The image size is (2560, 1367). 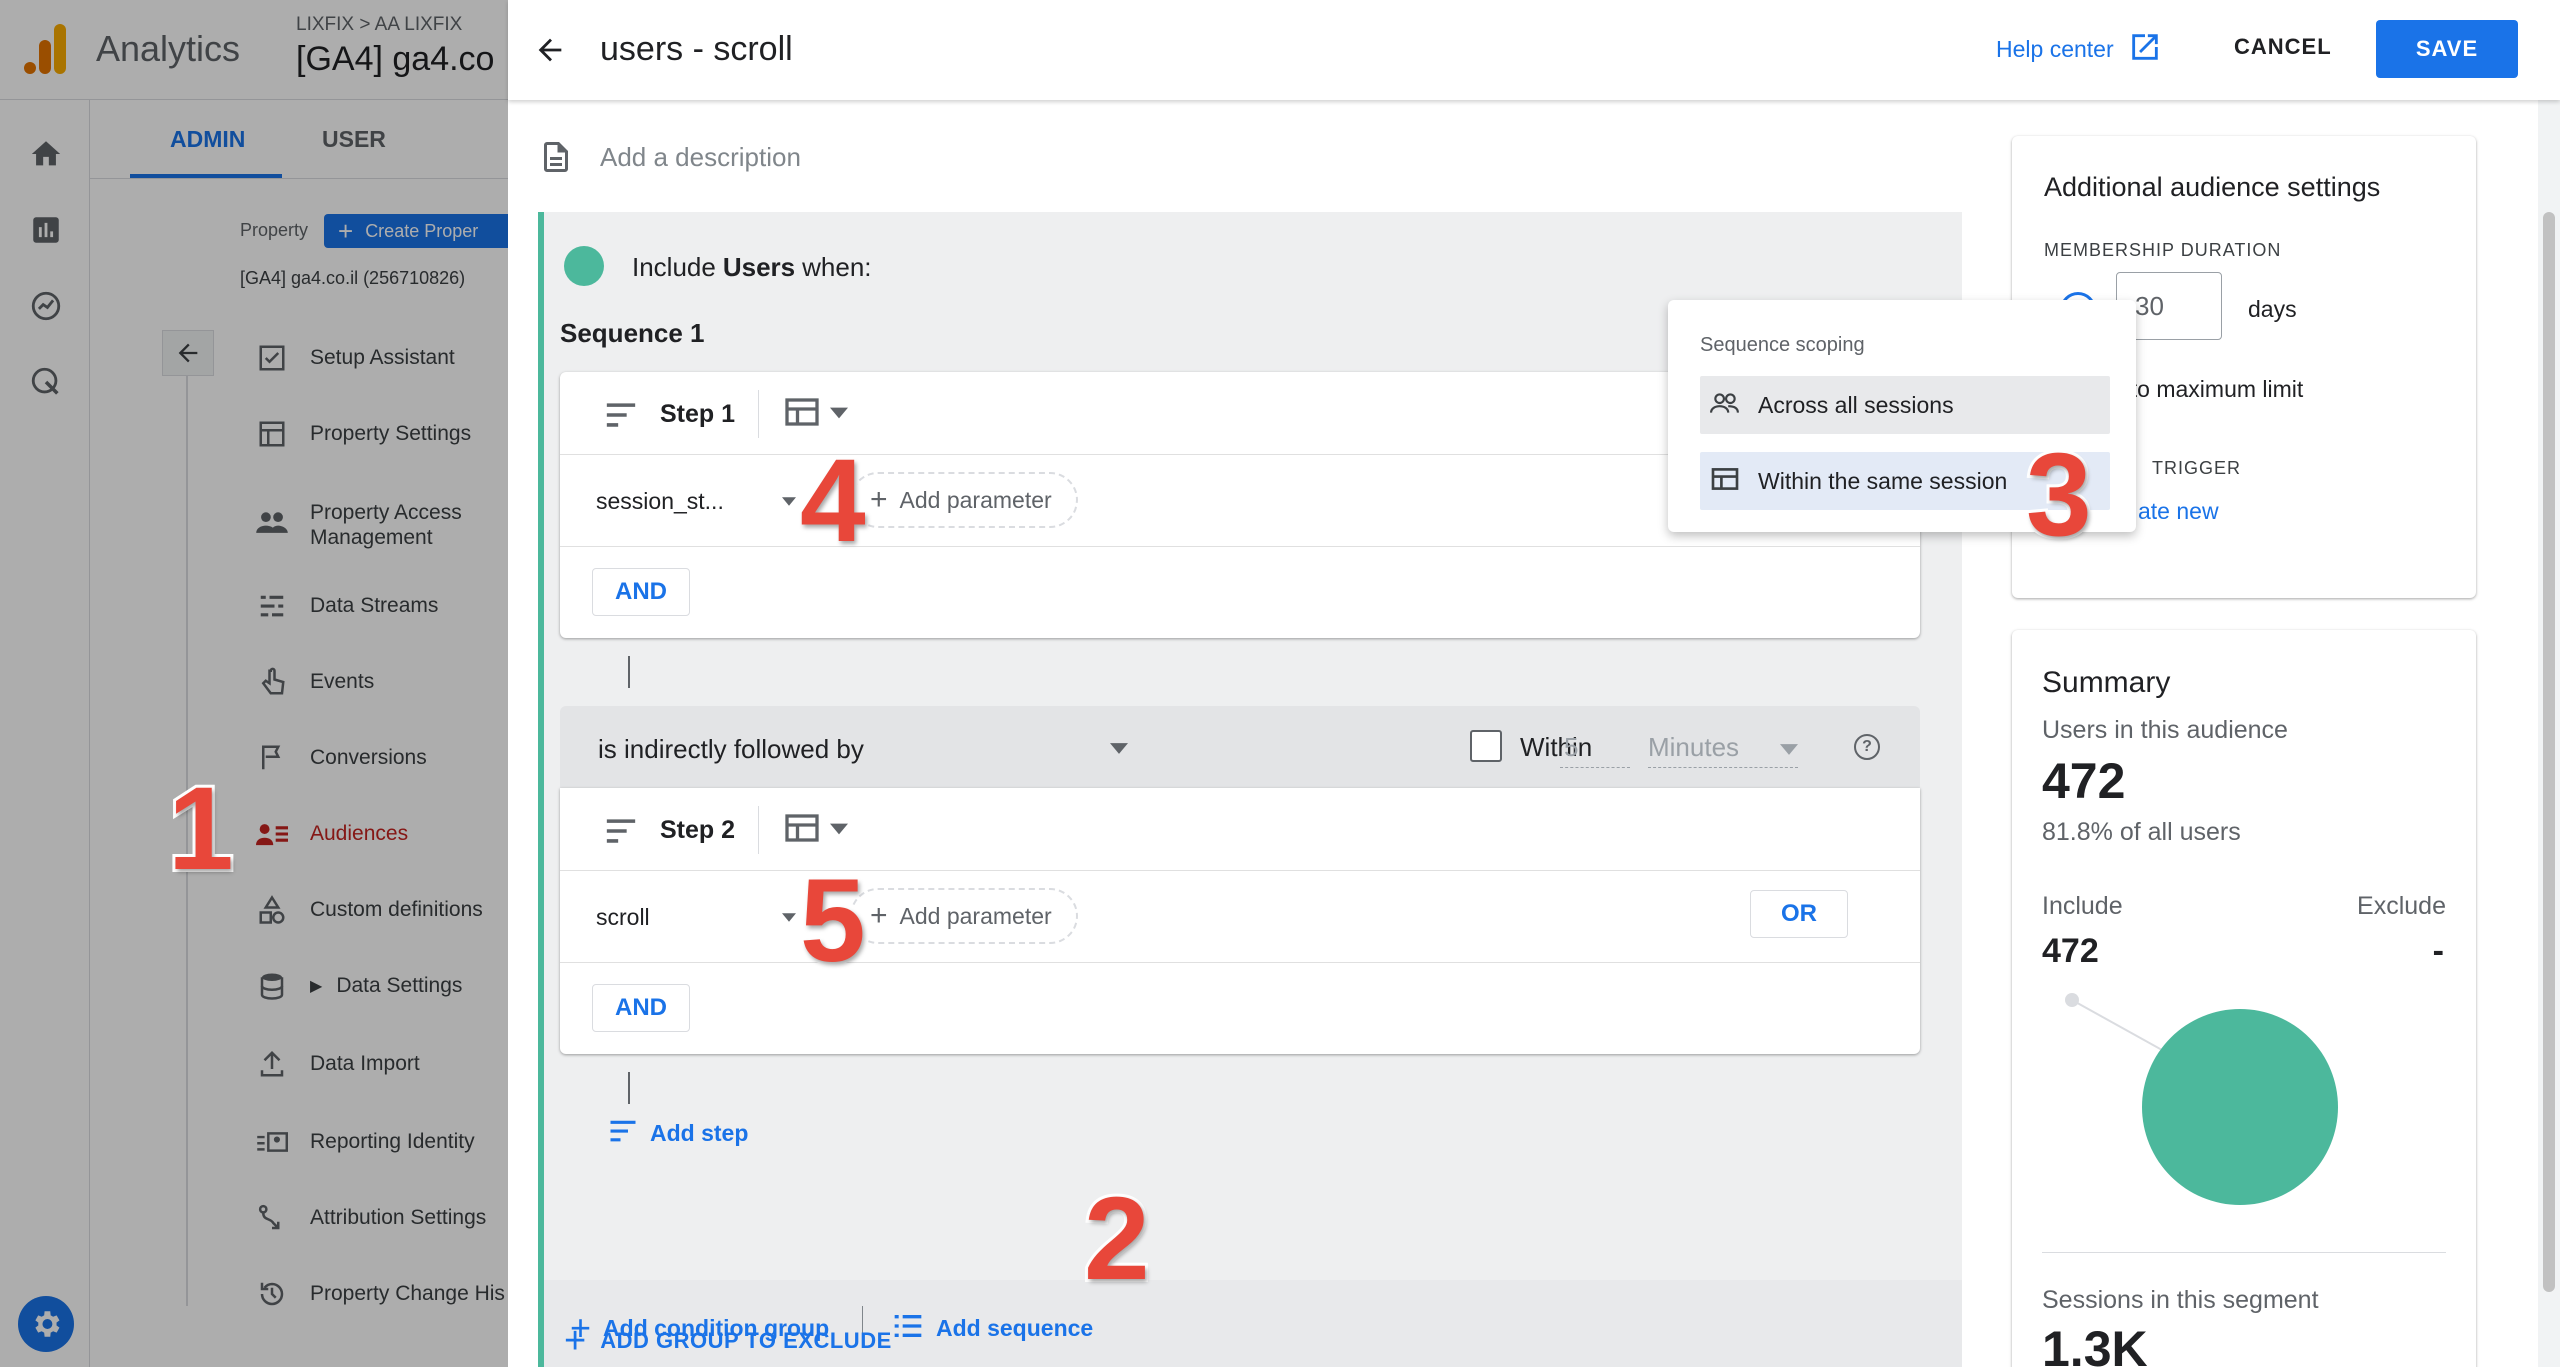 I want to click on summary-divider, so click(x=2244, y=1252).